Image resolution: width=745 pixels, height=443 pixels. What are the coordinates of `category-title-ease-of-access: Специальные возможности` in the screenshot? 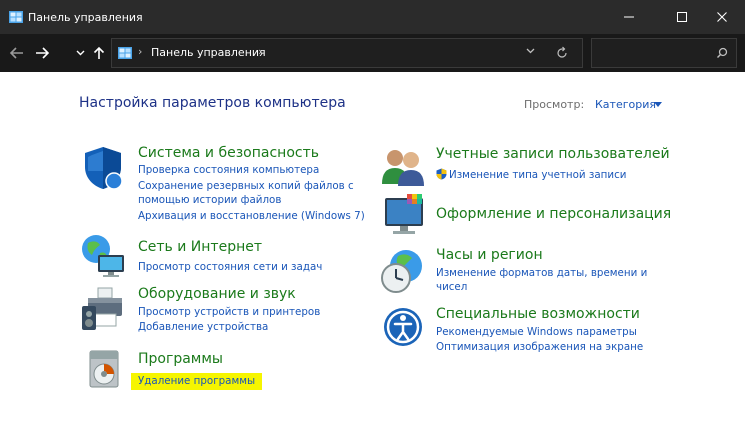 It's located at (538, 314).